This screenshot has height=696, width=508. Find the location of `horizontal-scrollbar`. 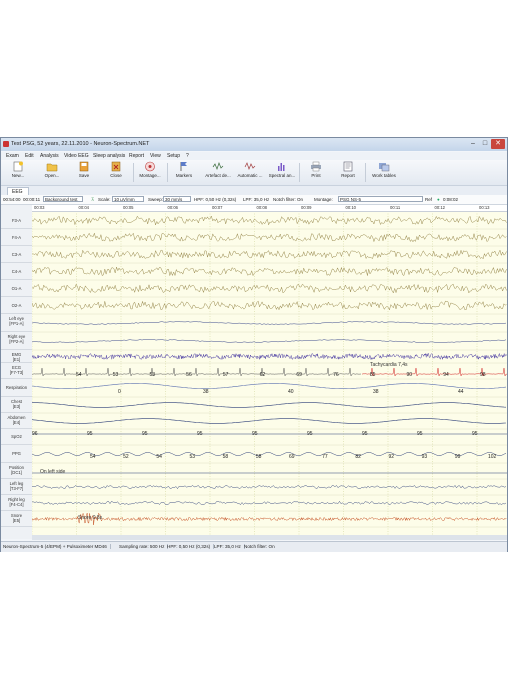

horizontal-scrollbar is located at coordinates (269, 537).